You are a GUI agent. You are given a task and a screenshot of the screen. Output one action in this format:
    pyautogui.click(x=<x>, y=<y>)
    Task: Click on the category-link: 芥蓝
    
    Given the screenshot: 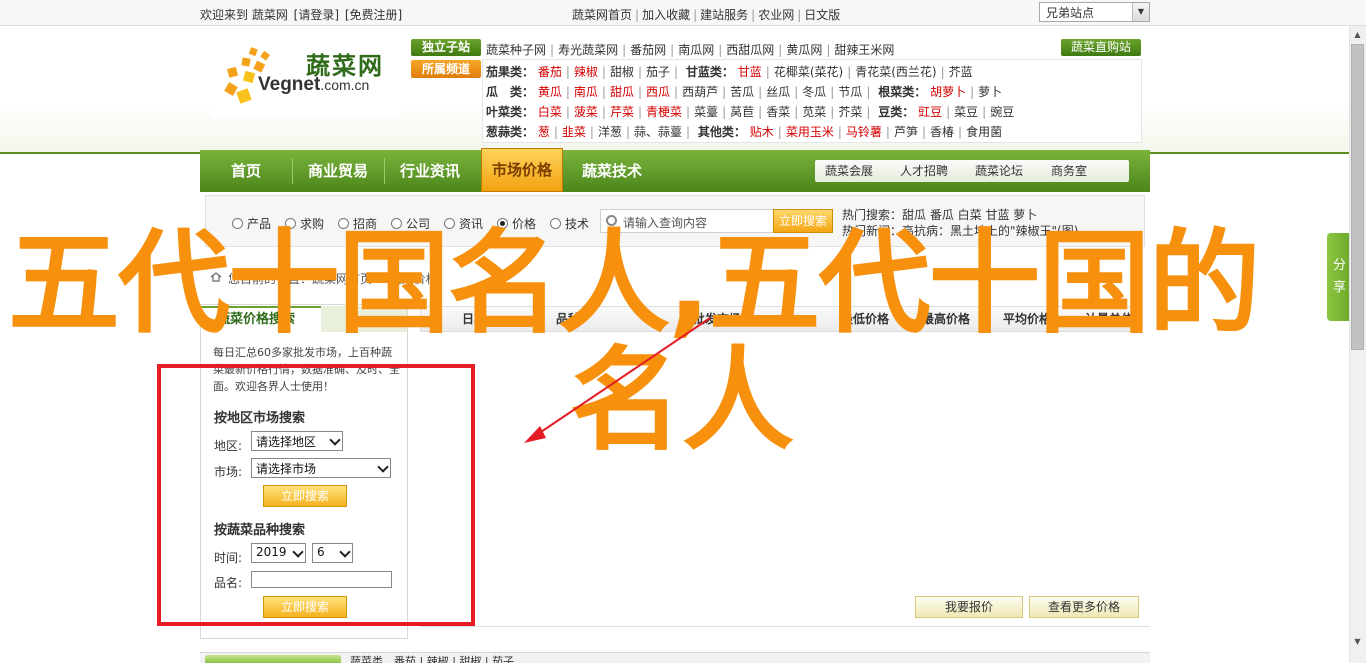 What is the action you would take?
    pyautogui.click(x=961, y=72)
    